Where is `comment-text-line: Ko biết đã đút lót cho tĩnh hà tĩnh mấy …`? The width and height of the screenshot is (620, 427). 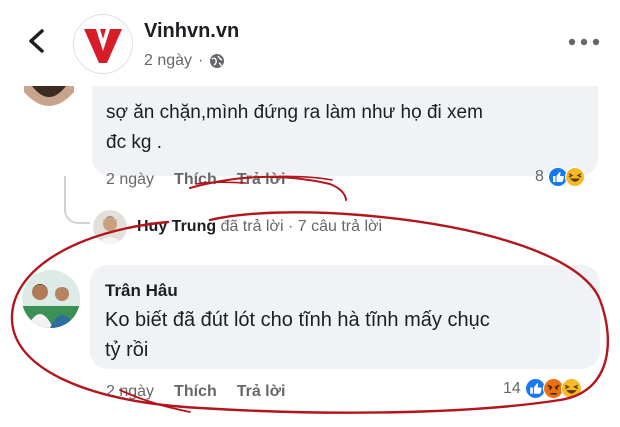 comment-text-line: Ko biết đã đút lót cho tĩnh hà tĩnh mấy … is located at coordinates (297, 320).